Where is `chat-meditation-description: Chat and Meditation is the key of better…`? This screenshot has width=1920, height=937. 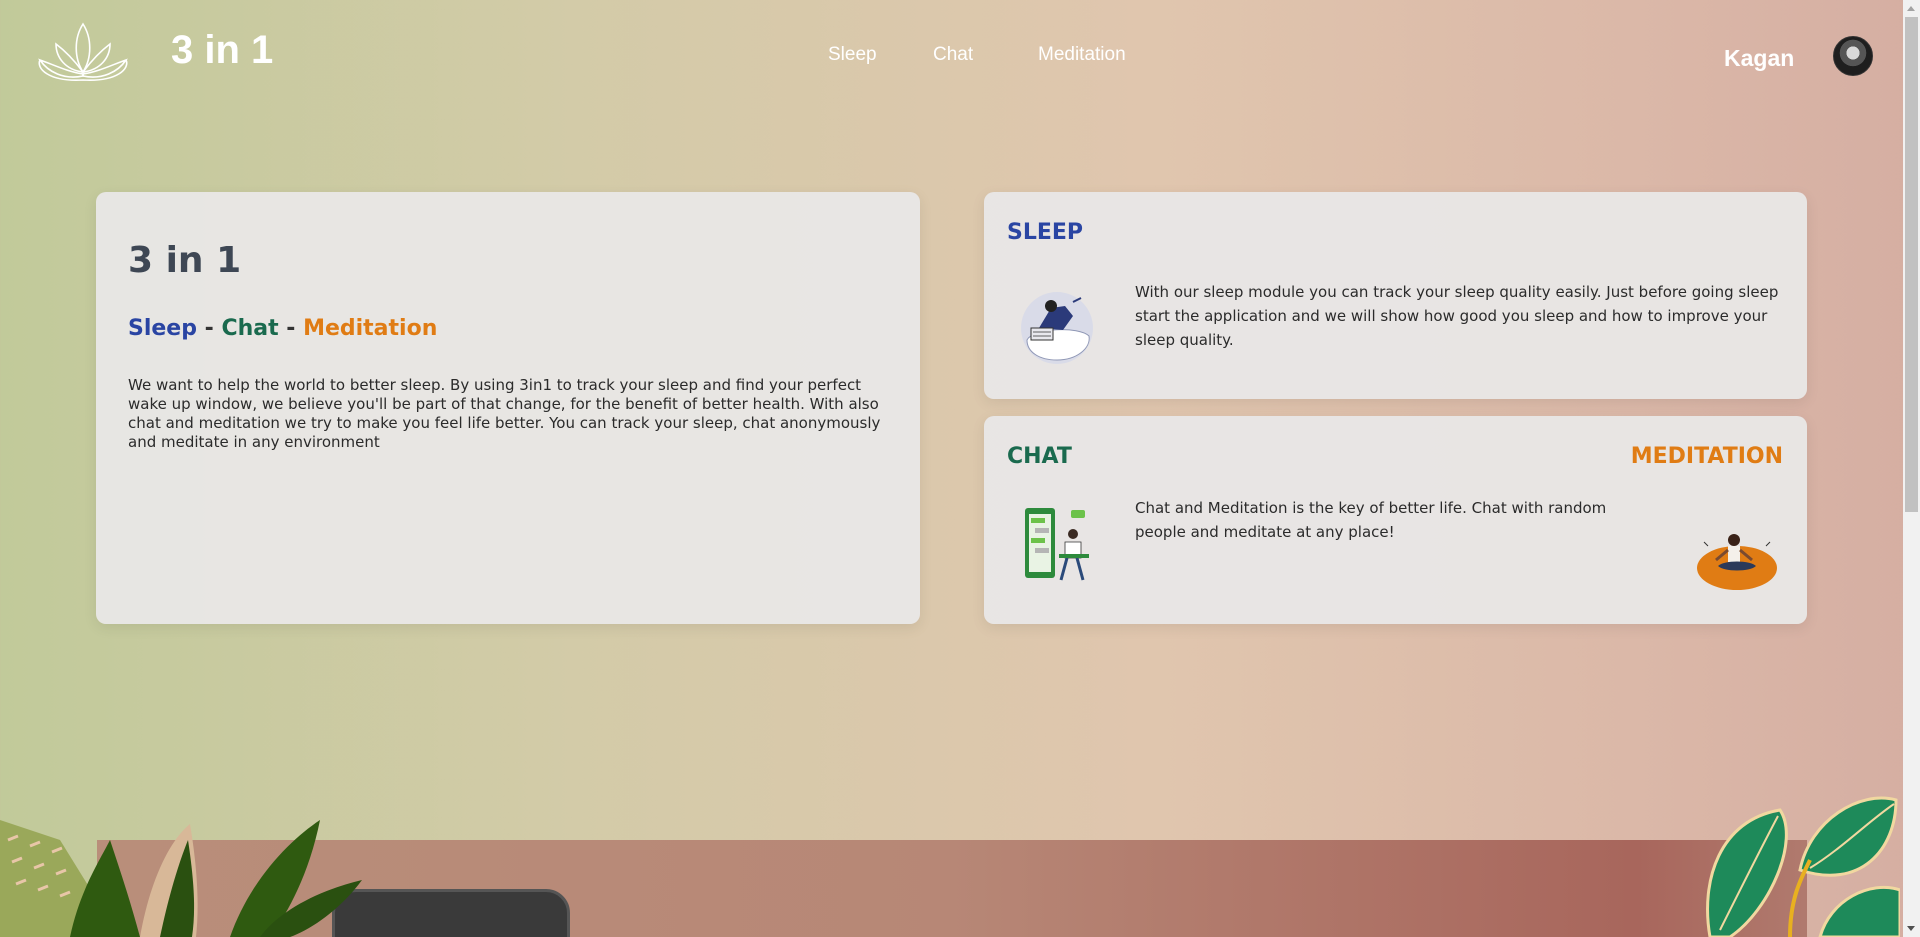 chat-meditation-description: Chat and Meditation is the key of better… is located at coordinates (1371, 520).